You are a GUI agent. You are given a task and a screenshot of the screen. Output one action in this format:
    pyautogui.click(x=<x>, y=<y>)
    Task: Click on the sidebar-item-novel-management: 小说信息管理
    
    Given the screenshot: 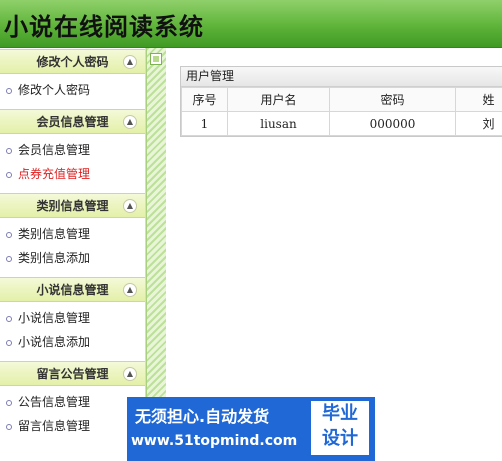 What is the action you would take?
    pyautogui.click(x=72, y=318)
    